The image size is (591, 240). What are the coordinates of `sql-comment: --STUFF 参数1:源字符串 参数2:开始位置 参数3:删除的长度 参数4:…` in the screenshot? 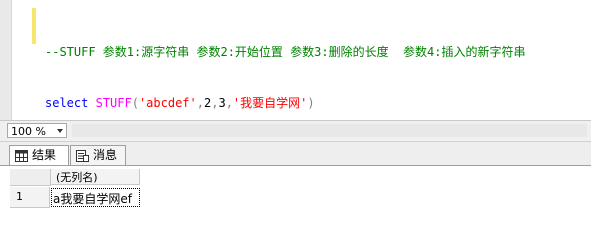 It's located at (285, 52).